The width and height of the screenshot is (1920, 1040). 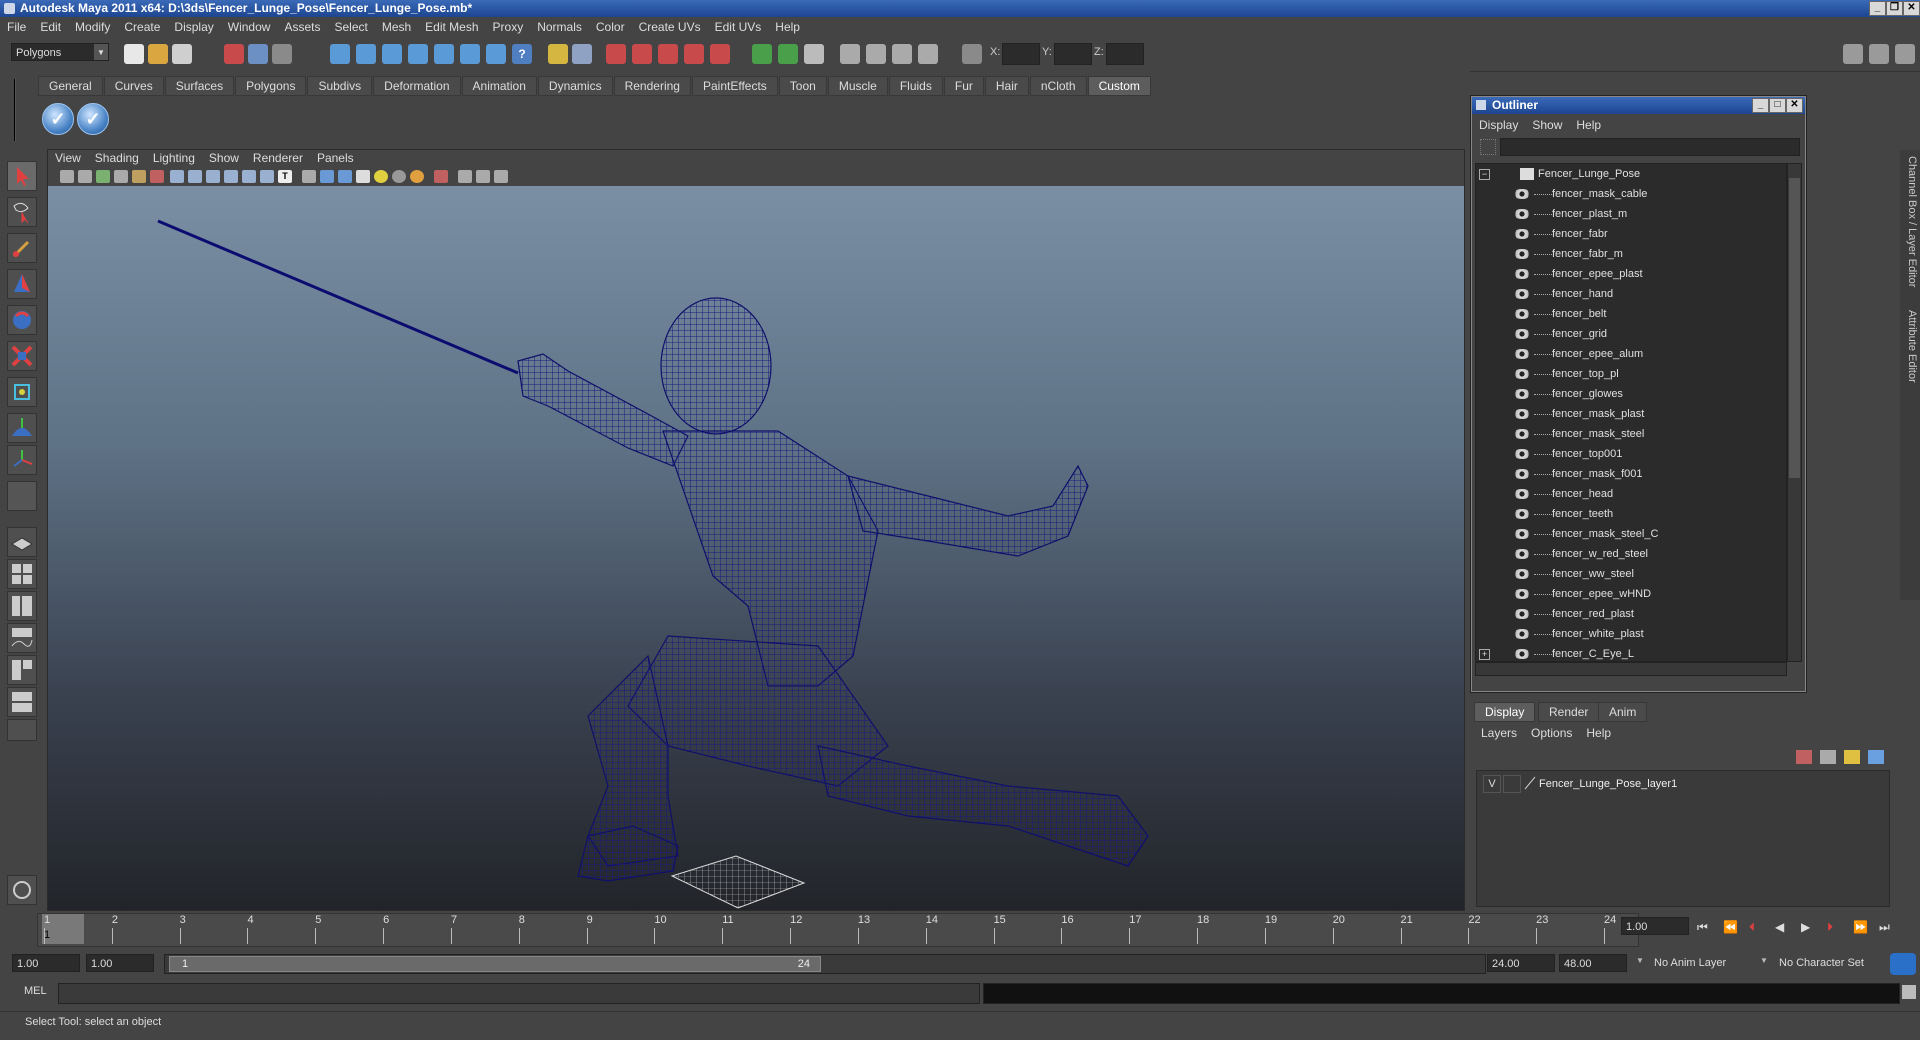 I want to click on shelf-tab-curves: Curves, so click(x=133, y=86).